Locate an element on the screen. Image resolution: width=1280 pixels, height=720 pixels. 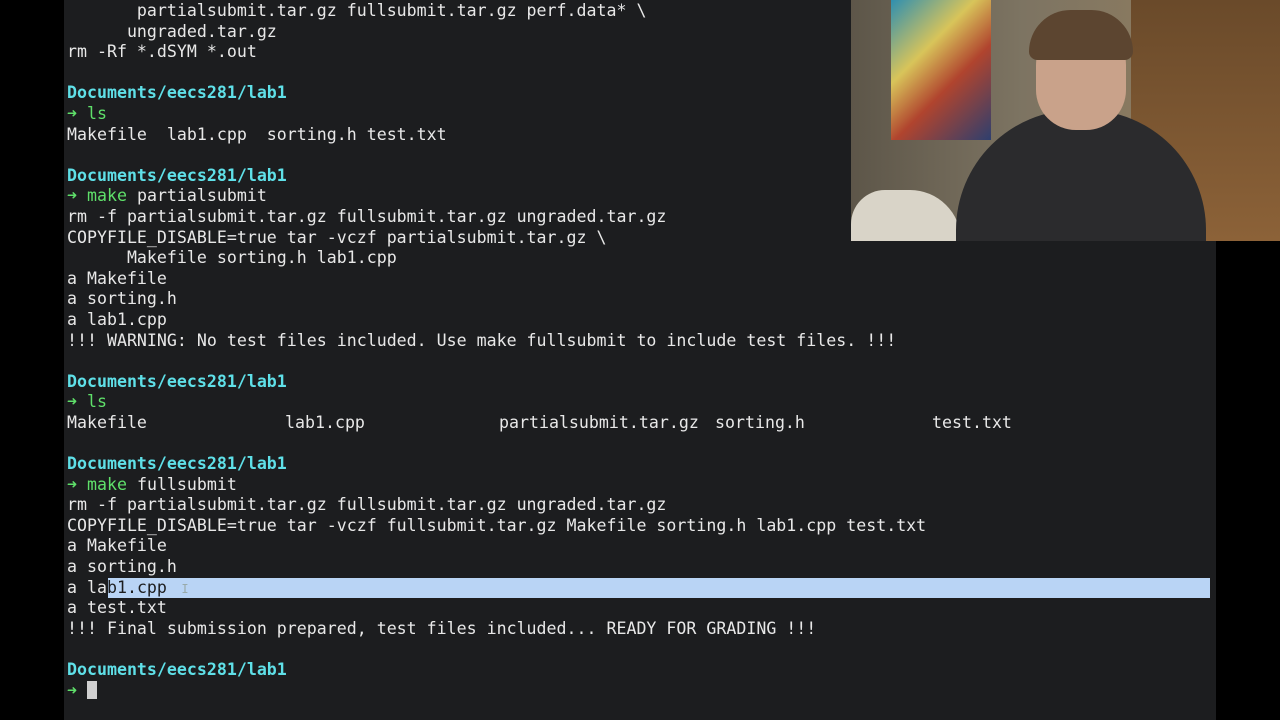
text-cursor-icon: I is located at coordinates (177, 588).